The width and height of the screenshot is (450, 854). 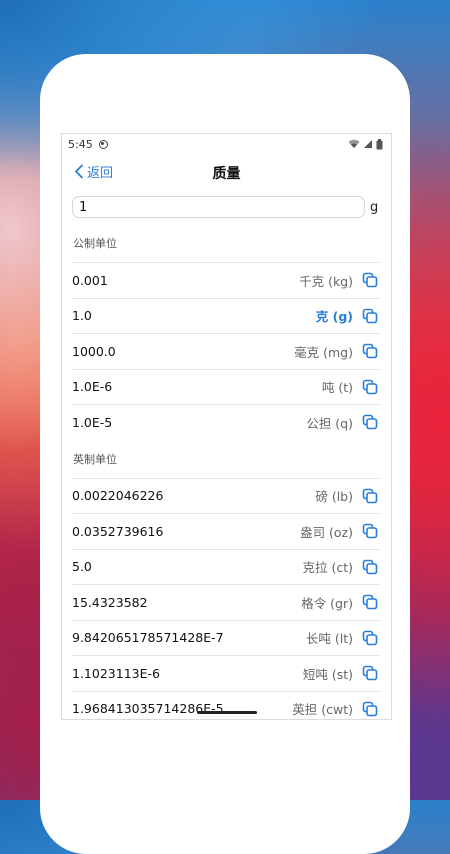 I want to click on unit-label: 盎司 (oz), so click(x=326, y=532).